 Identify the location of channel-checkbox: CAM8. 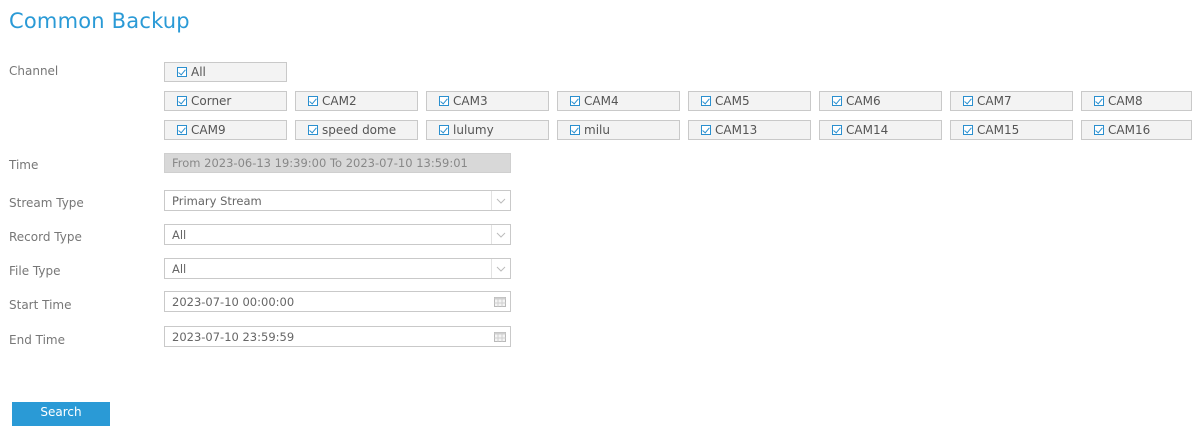
(1136, 101).